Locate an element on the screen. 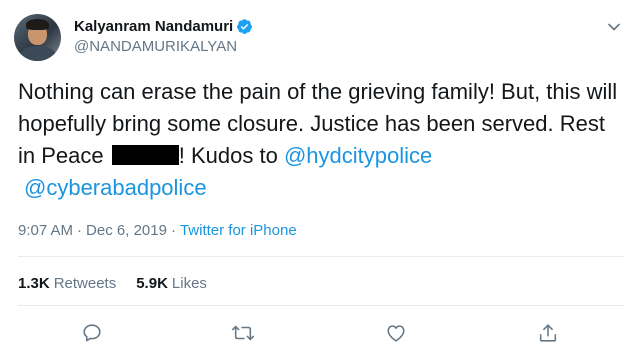  tweet-time: 9:07 AM is located at coordinates (45, 230).